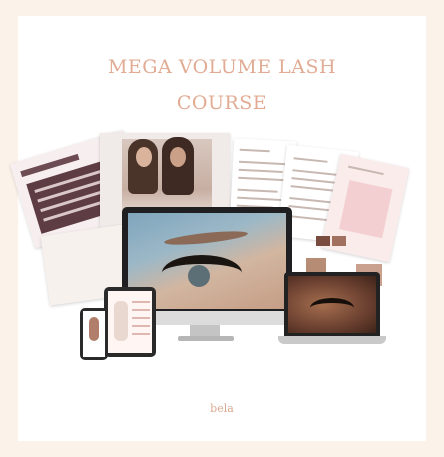 Image resolution: width=444 pixels, height=457 pixels. I want to click on laptop-icon, so click(332, 308).